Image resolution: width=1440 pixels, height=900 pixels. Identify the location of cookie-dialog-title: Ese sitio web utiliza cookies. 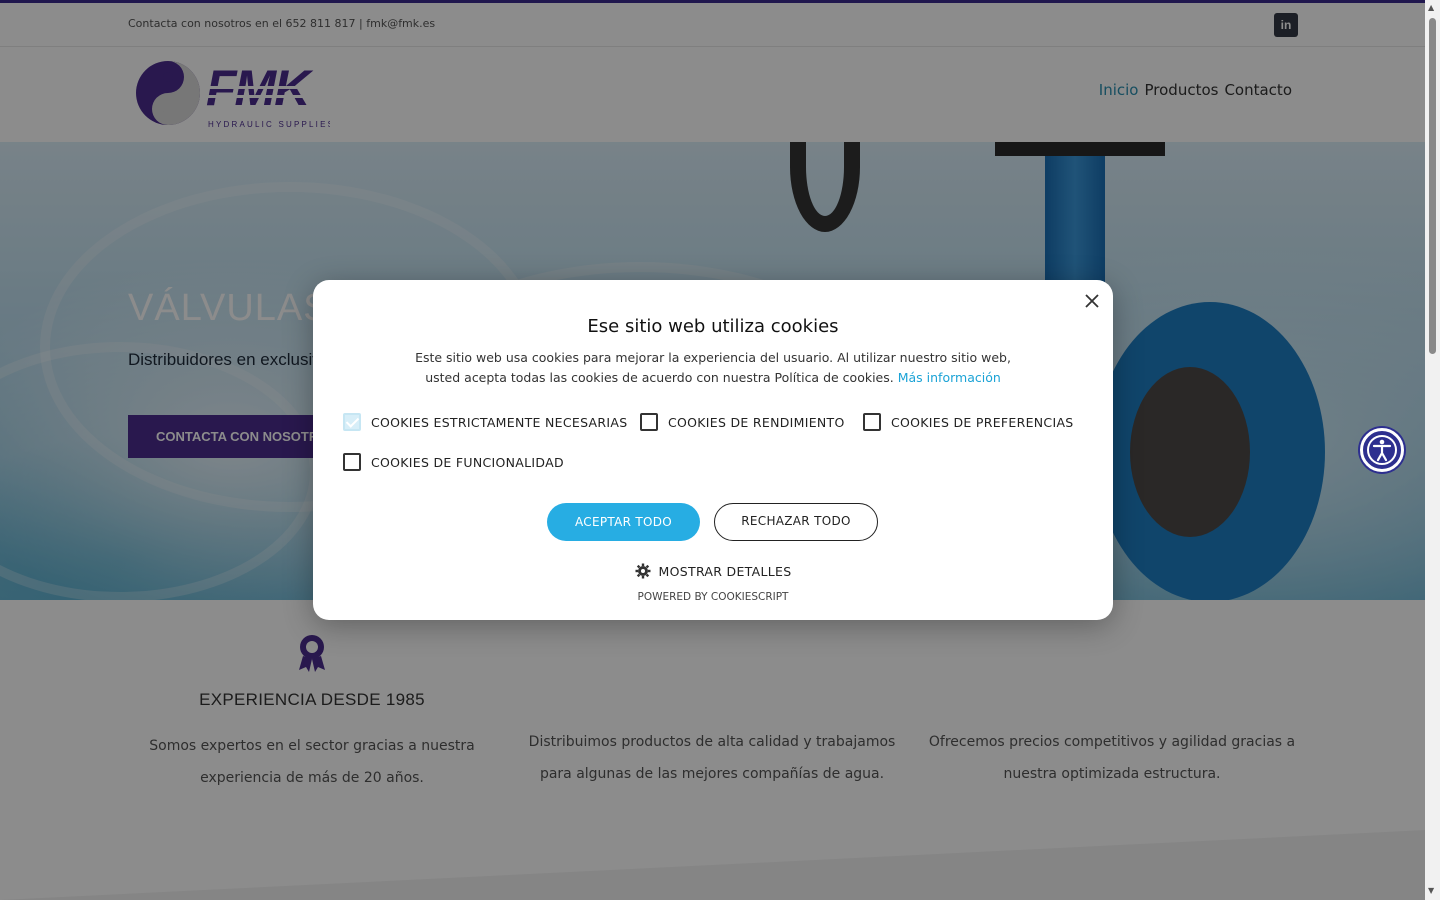
(713, 326).